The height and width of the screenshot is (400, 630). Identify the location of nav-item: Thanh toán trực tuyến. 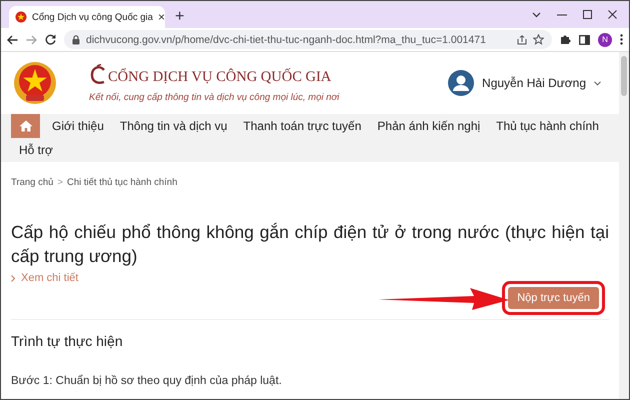
(302, 126).